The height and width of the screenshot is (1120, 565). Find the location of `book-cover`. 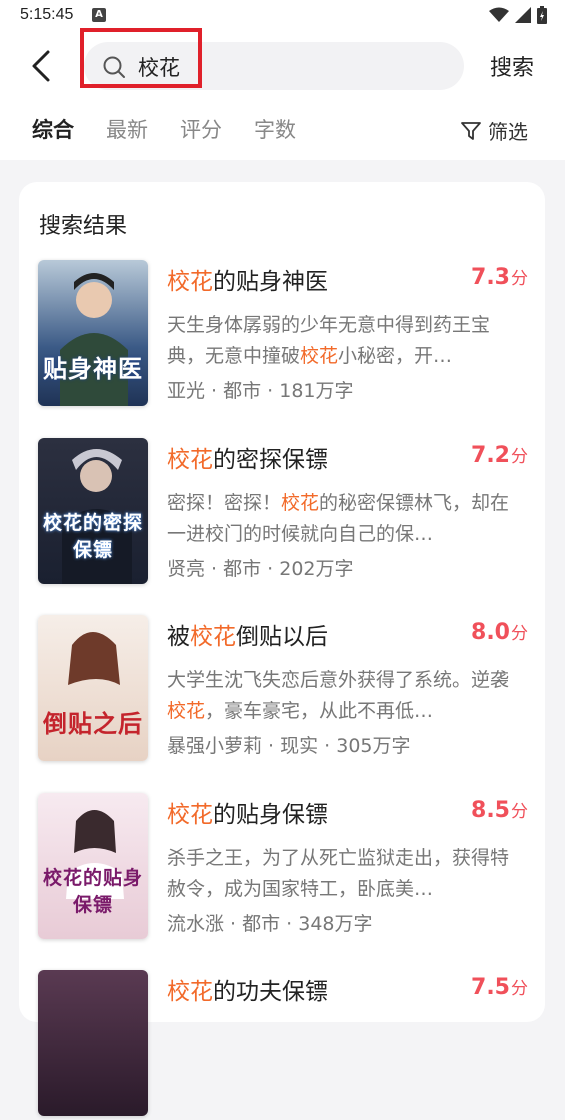

book-cover is located at coordinates (93, 1043).